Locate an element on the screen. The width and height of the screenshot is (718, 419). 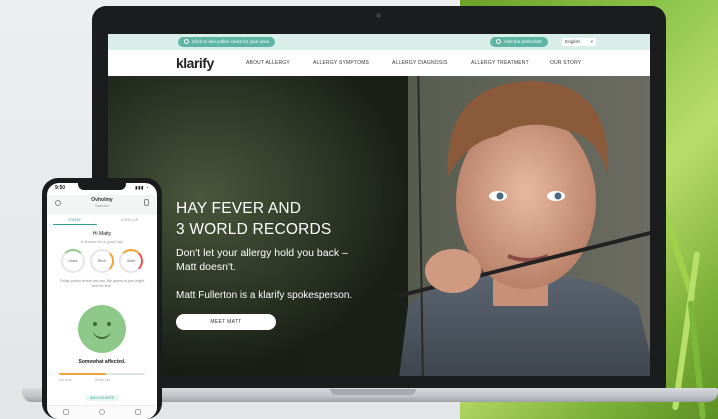
chevron-down-icon: ▾ is located at coordinates (591, 41).